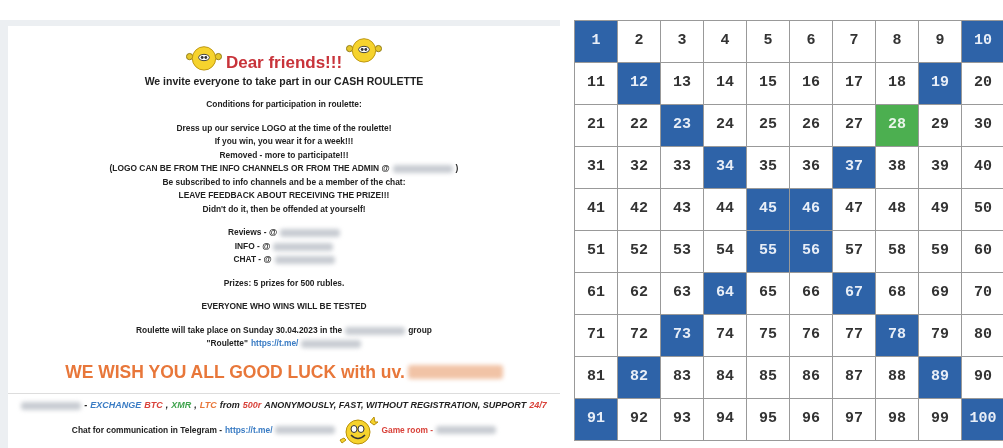  Describe the element at coordinates (284, 196) in the screenshot. I see `text-line: LEAVE FEEDBACK ABOUT RECEIVING THE PRIZE!!!` at that location.